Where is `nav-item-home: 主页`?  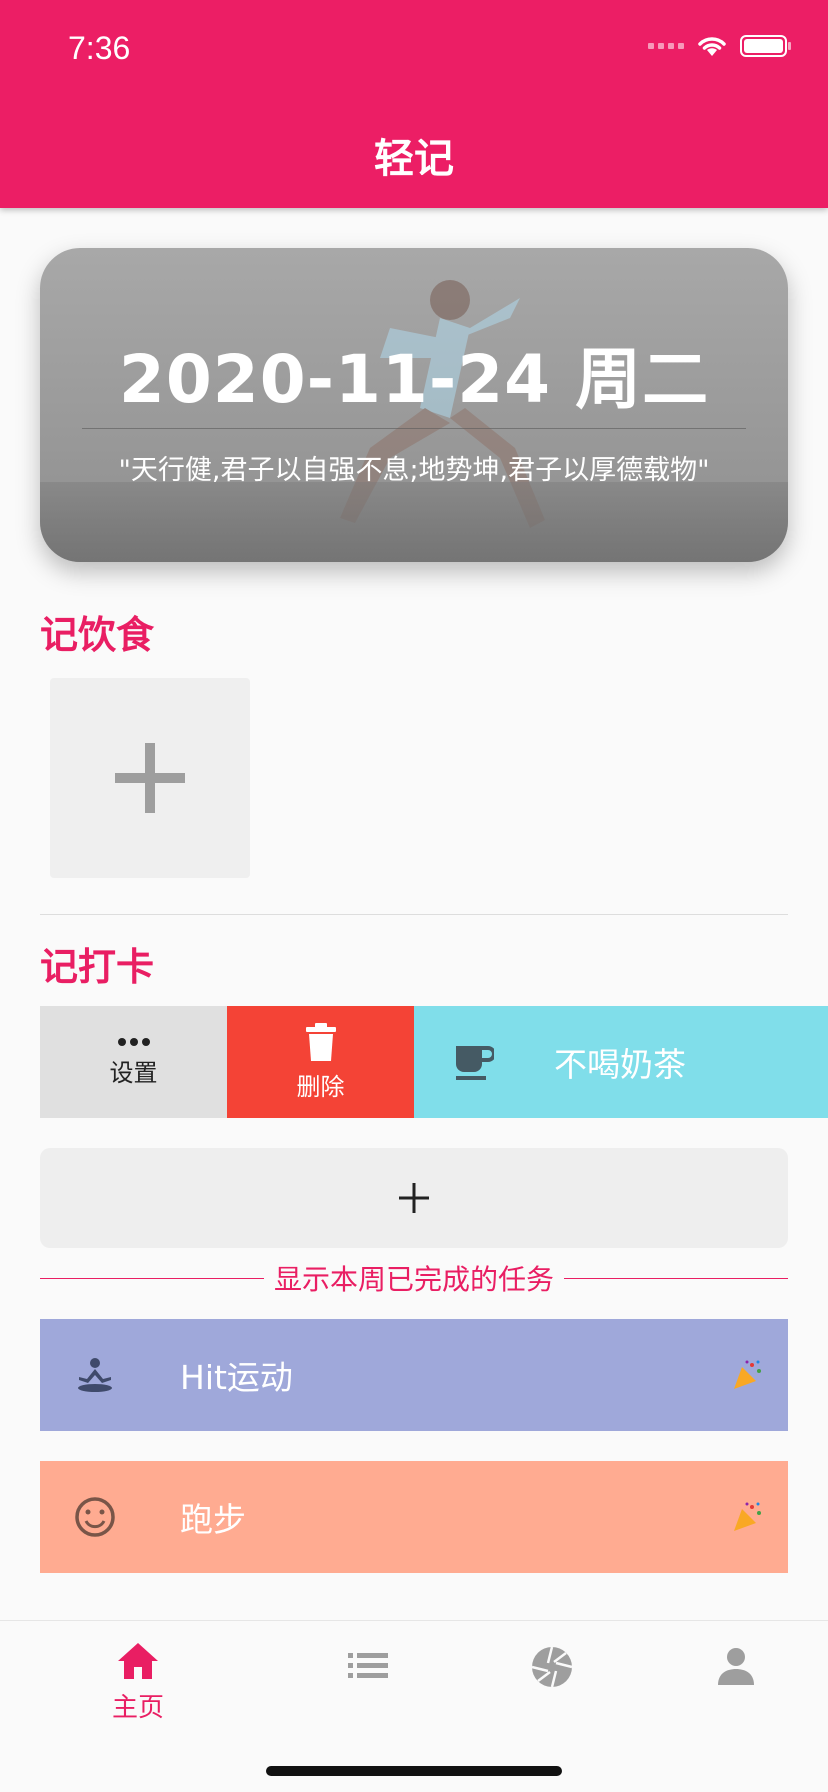 nav-item-home: 主页 is located at coordinates (138, 1682).